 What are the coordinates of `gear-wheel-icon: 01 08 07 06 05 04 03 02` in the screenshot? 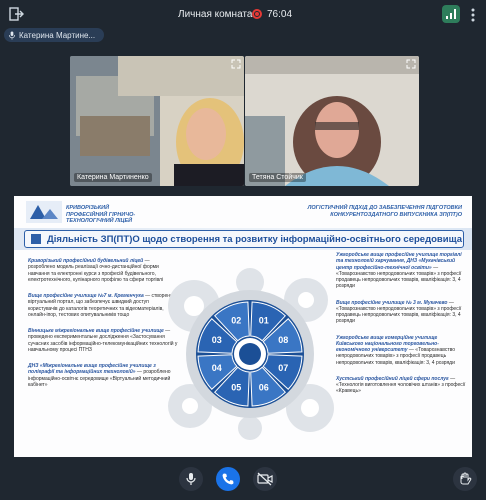 It's located at (251, 354).